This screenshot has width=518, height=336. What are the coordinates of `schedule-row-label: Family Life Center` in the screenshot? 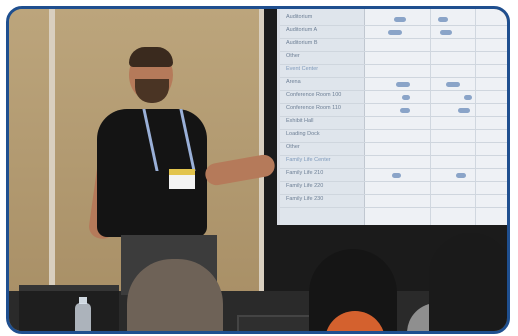 It's located at (308, 160).